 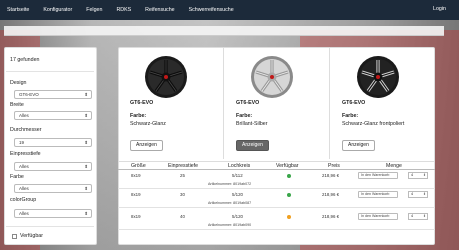 I want to click on color-value: Schwarz-Glanz frontpoliert, so click(x=373, y=124).